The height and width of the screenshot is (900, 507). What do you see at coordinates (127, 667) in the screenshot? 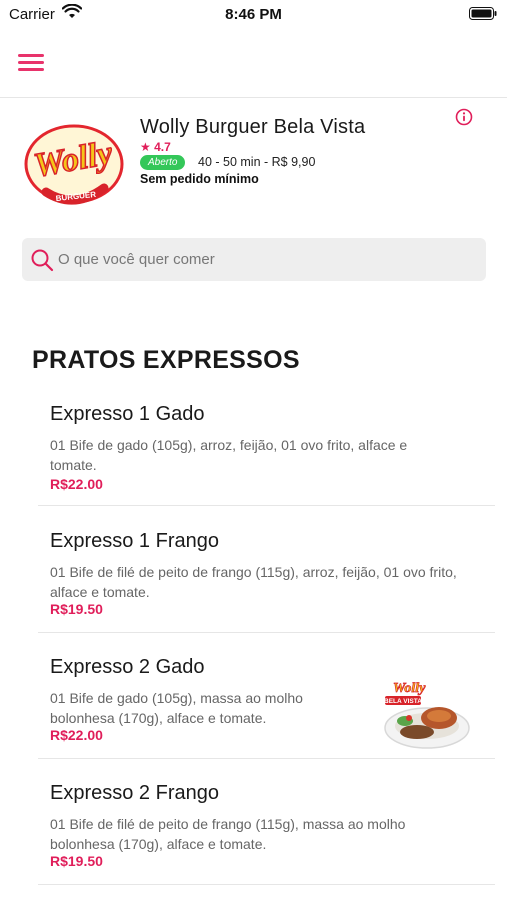
I see `product-name: Expresso 2 Gado` at bounding box center [127, 667].